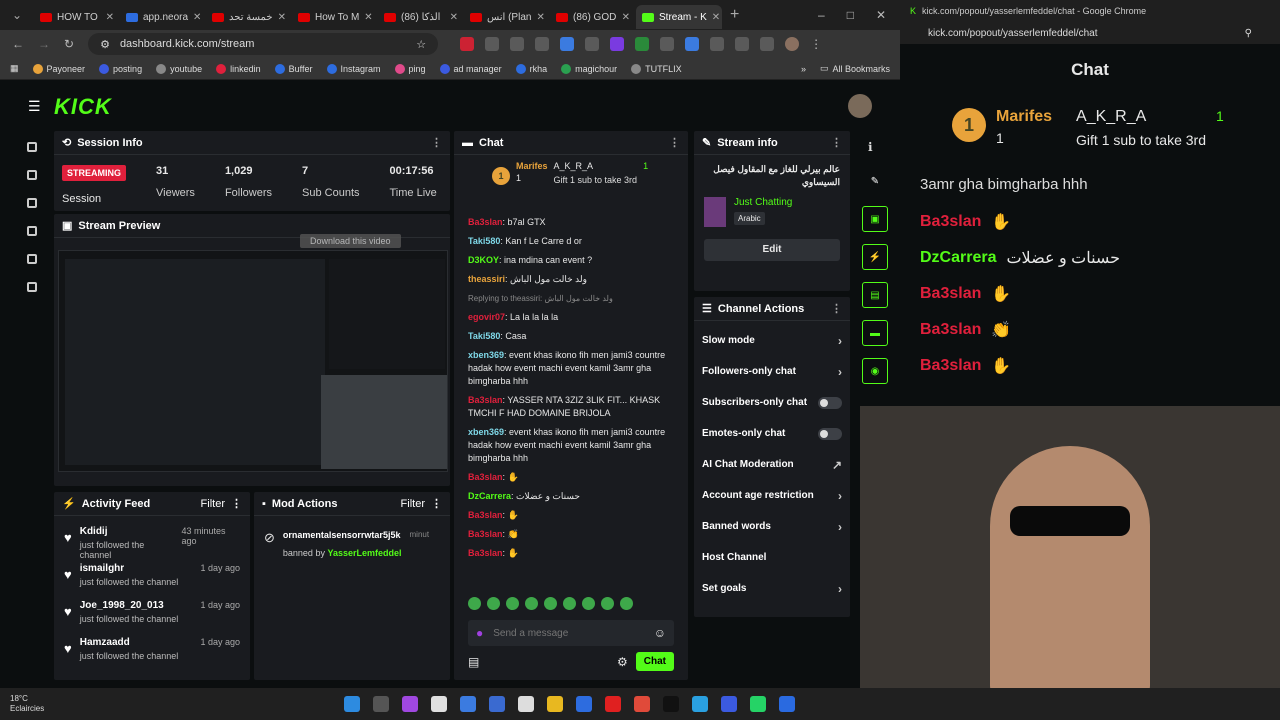 This screenshot has height=720, width=1280. Describe the element at coordinates (836, 142) in the screenshot. I see `stream-info-menu-icon: ⋮` at that location.